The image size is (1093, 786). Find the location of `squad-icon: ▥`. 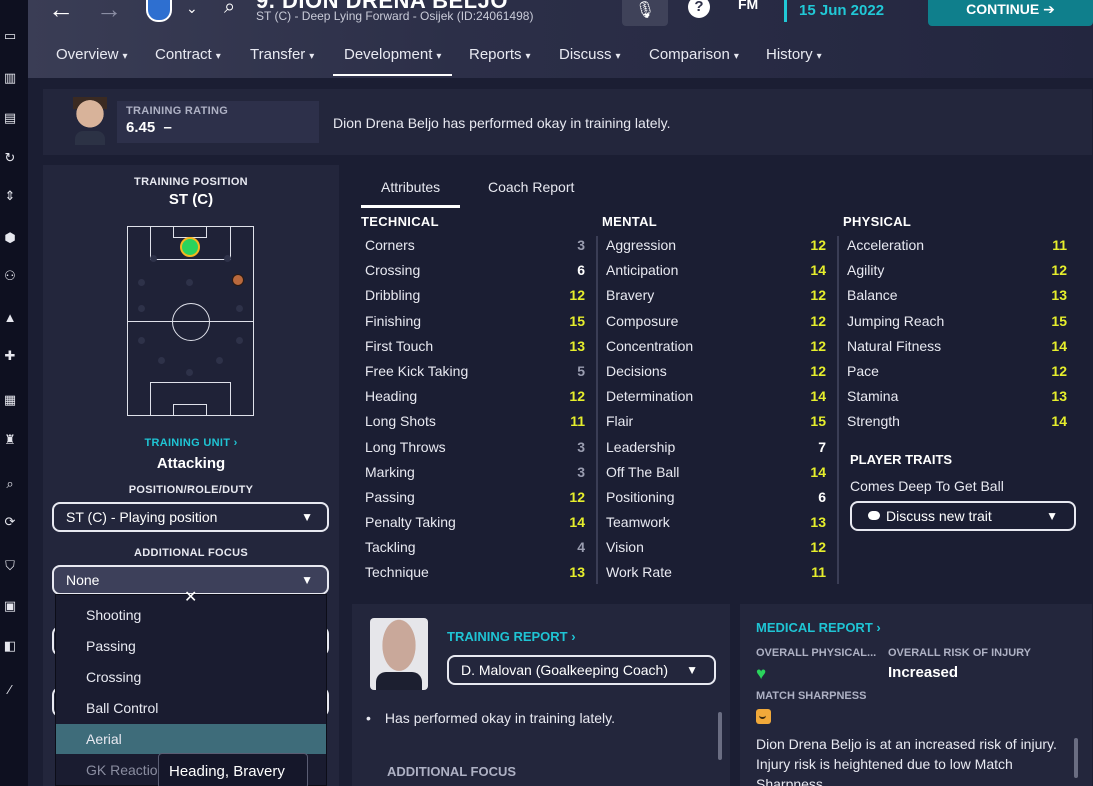

squad-icon: ▥ is located at coordinates (10, 78).